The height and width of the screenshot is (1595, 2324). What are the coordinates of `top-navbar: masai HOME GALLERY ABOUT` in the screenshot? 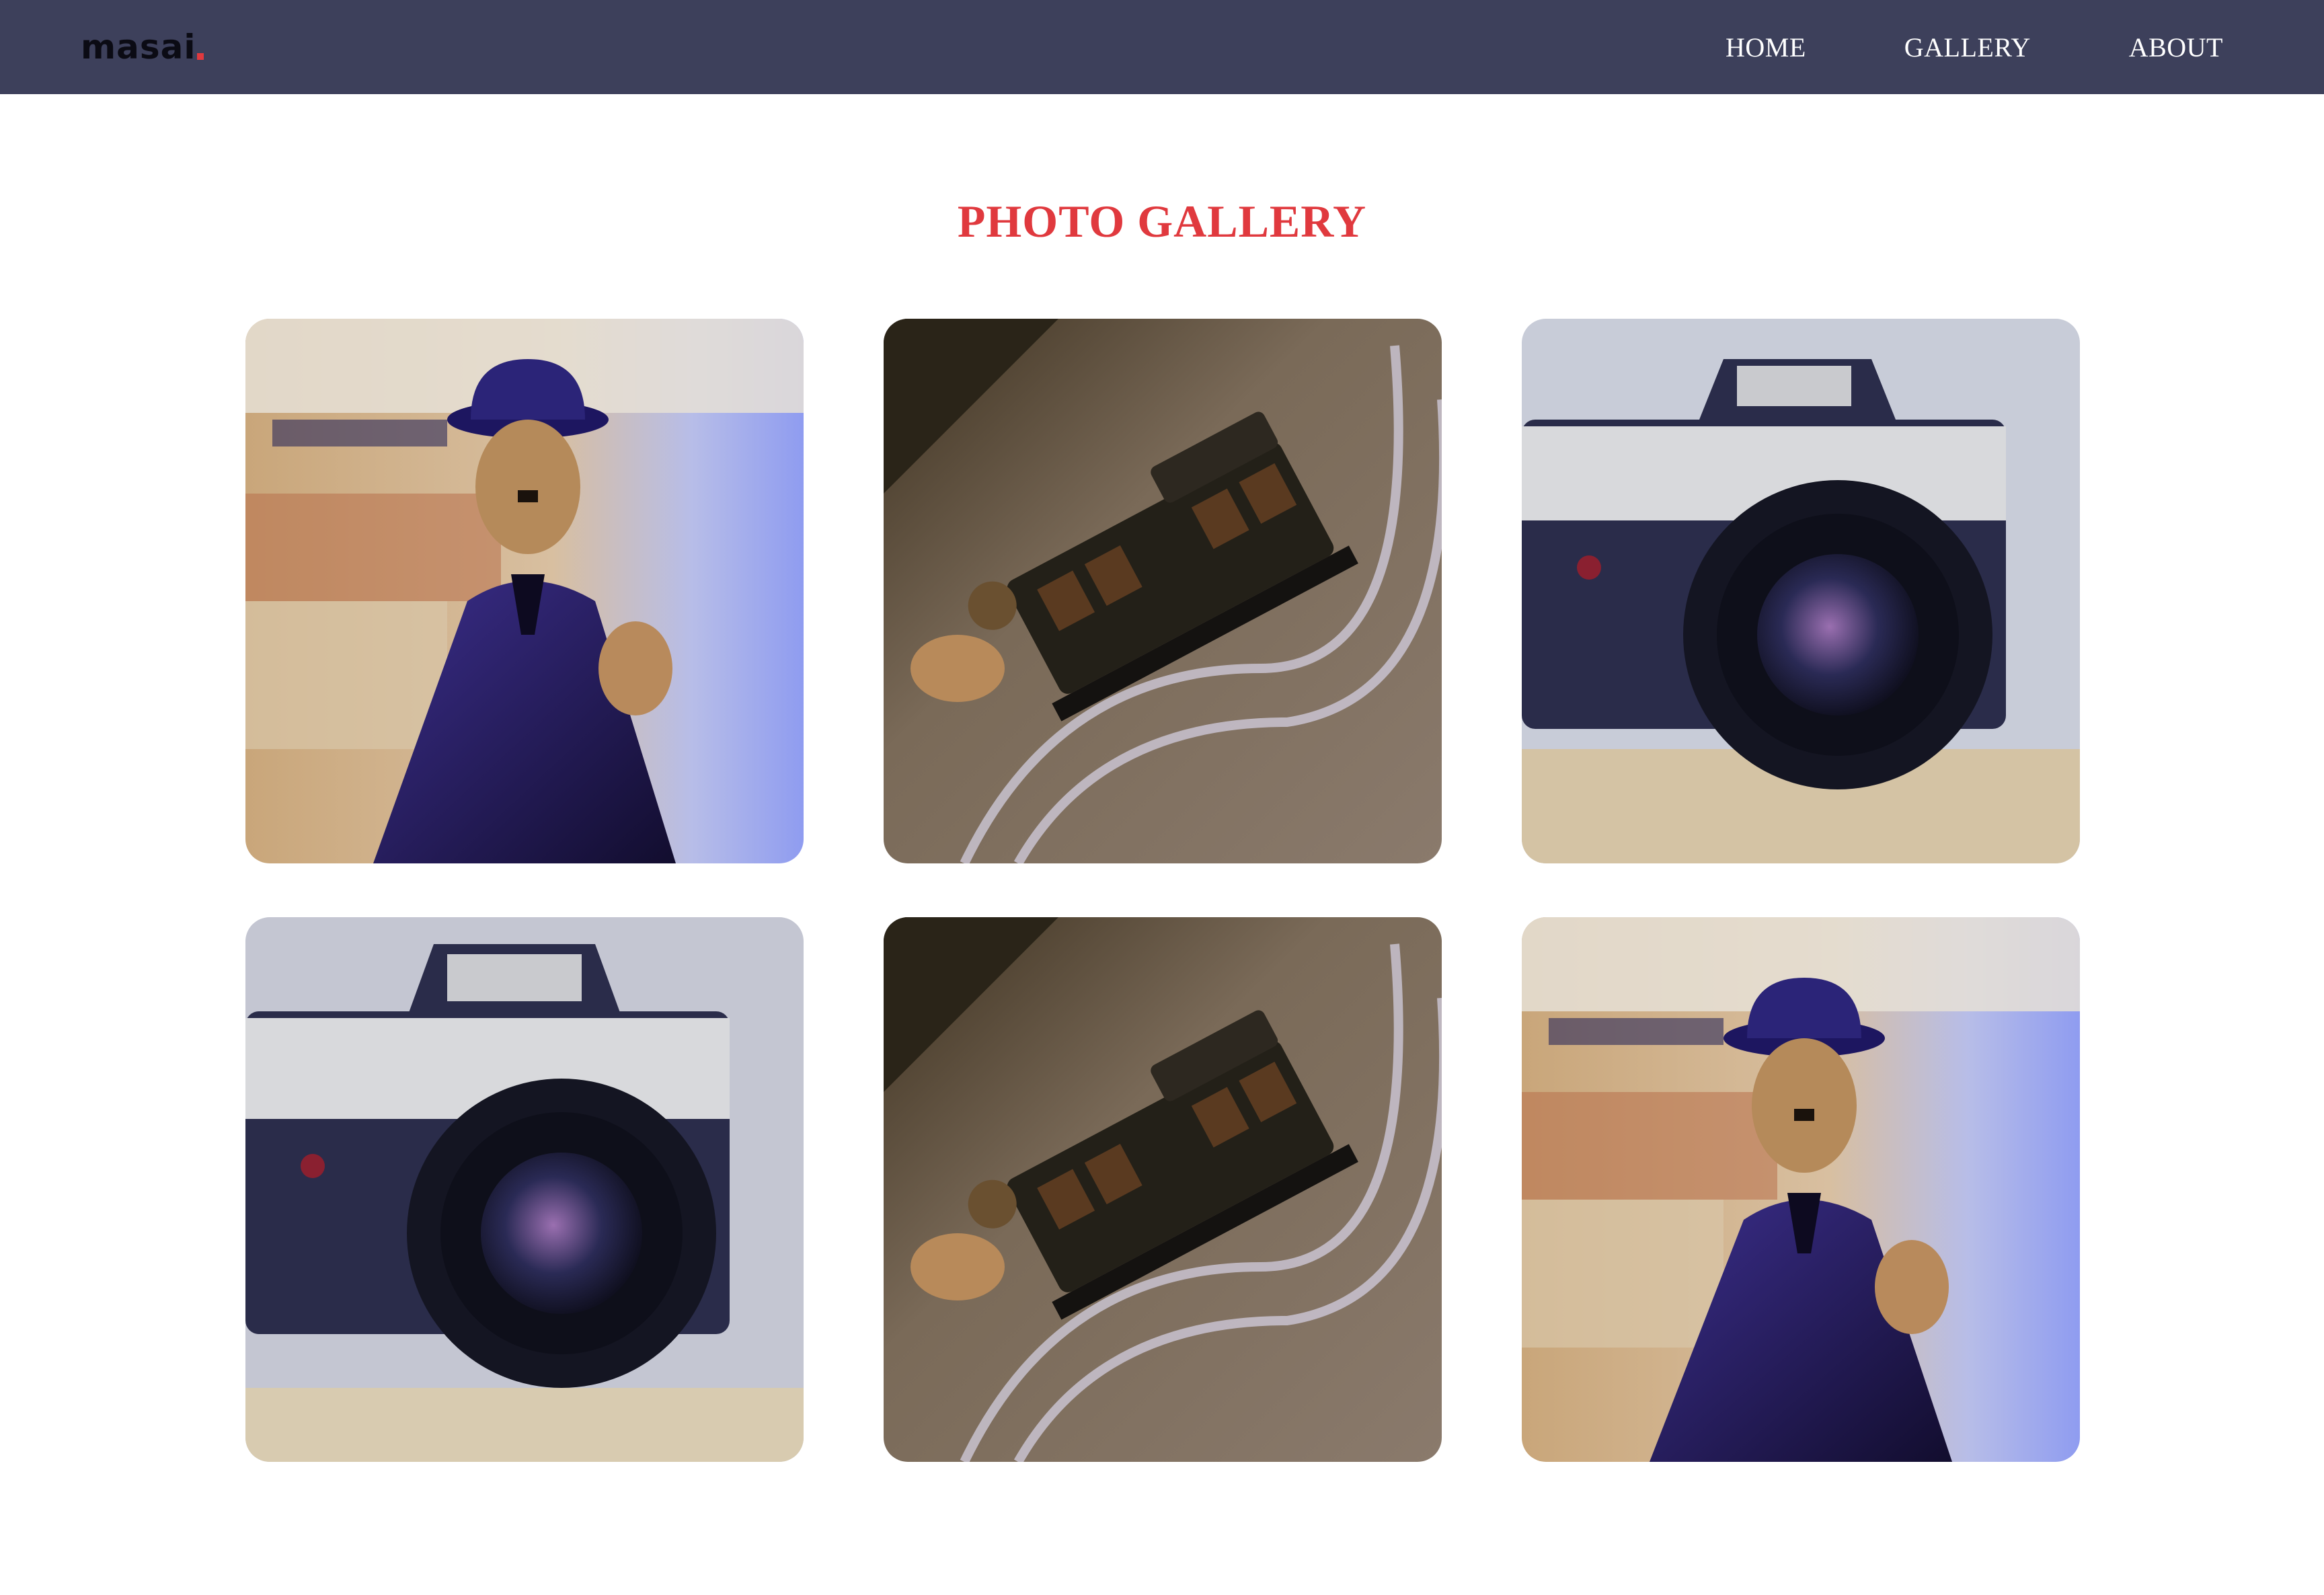 It's located at (1162, 47).